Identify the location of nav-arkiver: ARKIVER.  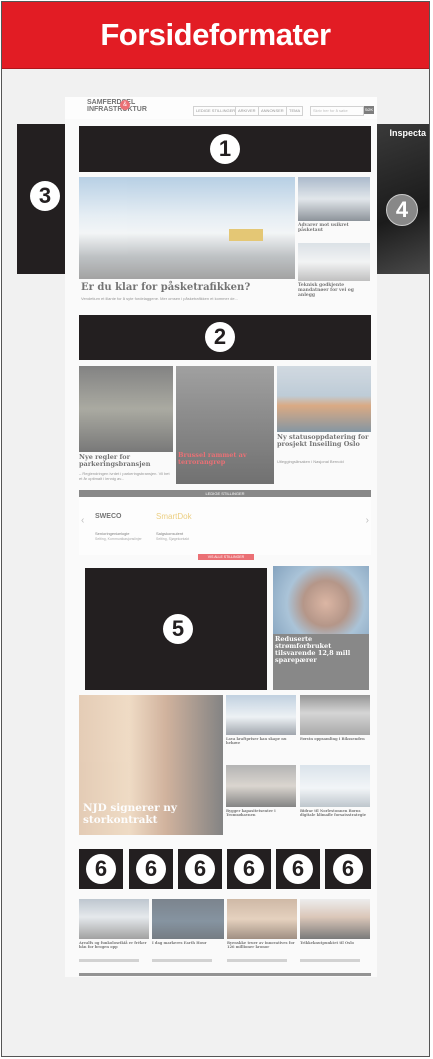
(247, 111).